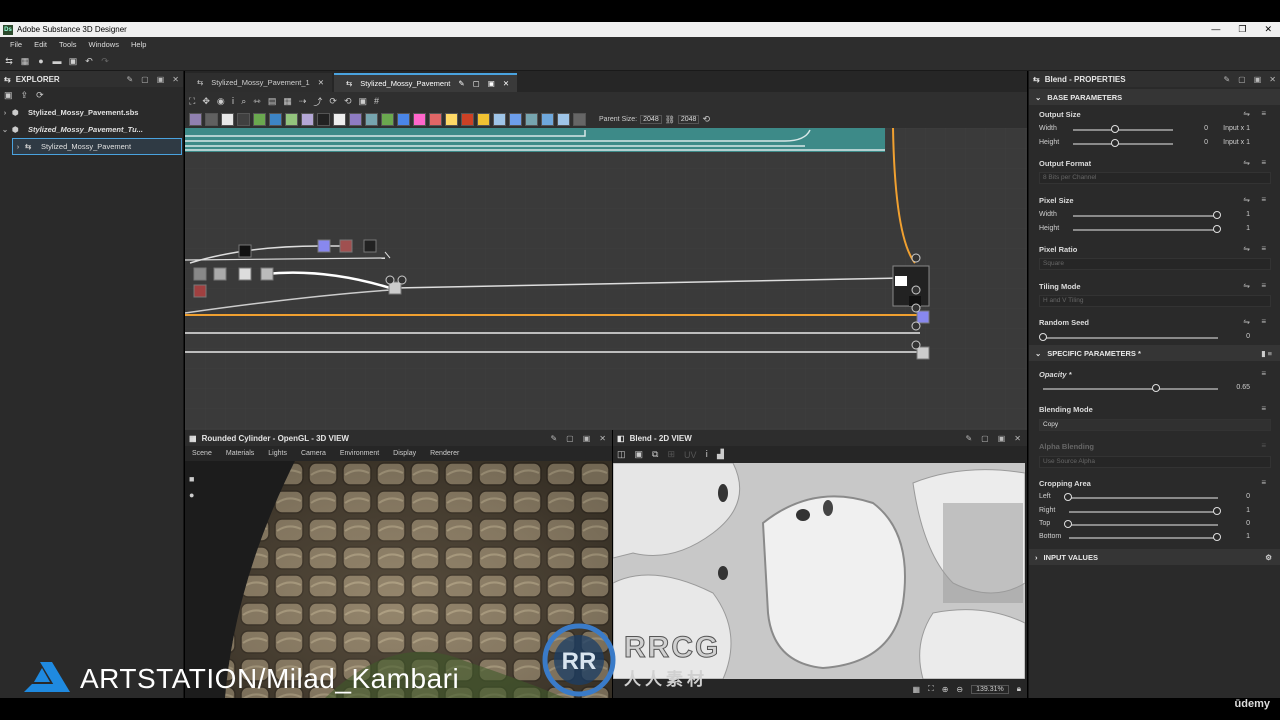  I want to click on crop-top-handle, so click(1068, 524).